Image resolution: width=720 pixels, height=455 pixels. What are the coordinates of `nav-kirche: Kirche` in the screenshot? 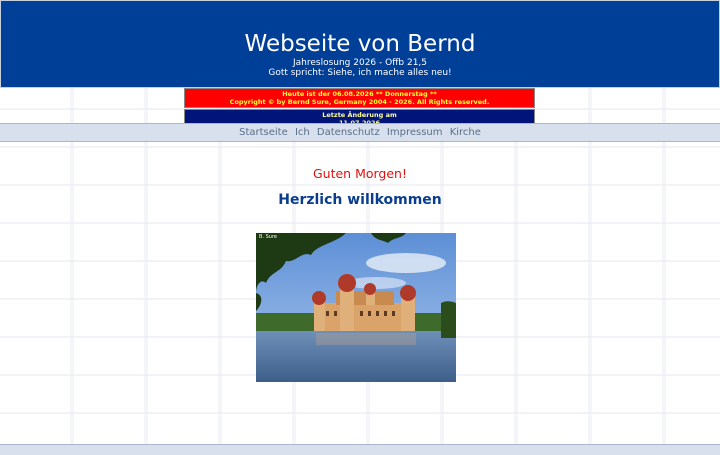 It's located at (465, 132).